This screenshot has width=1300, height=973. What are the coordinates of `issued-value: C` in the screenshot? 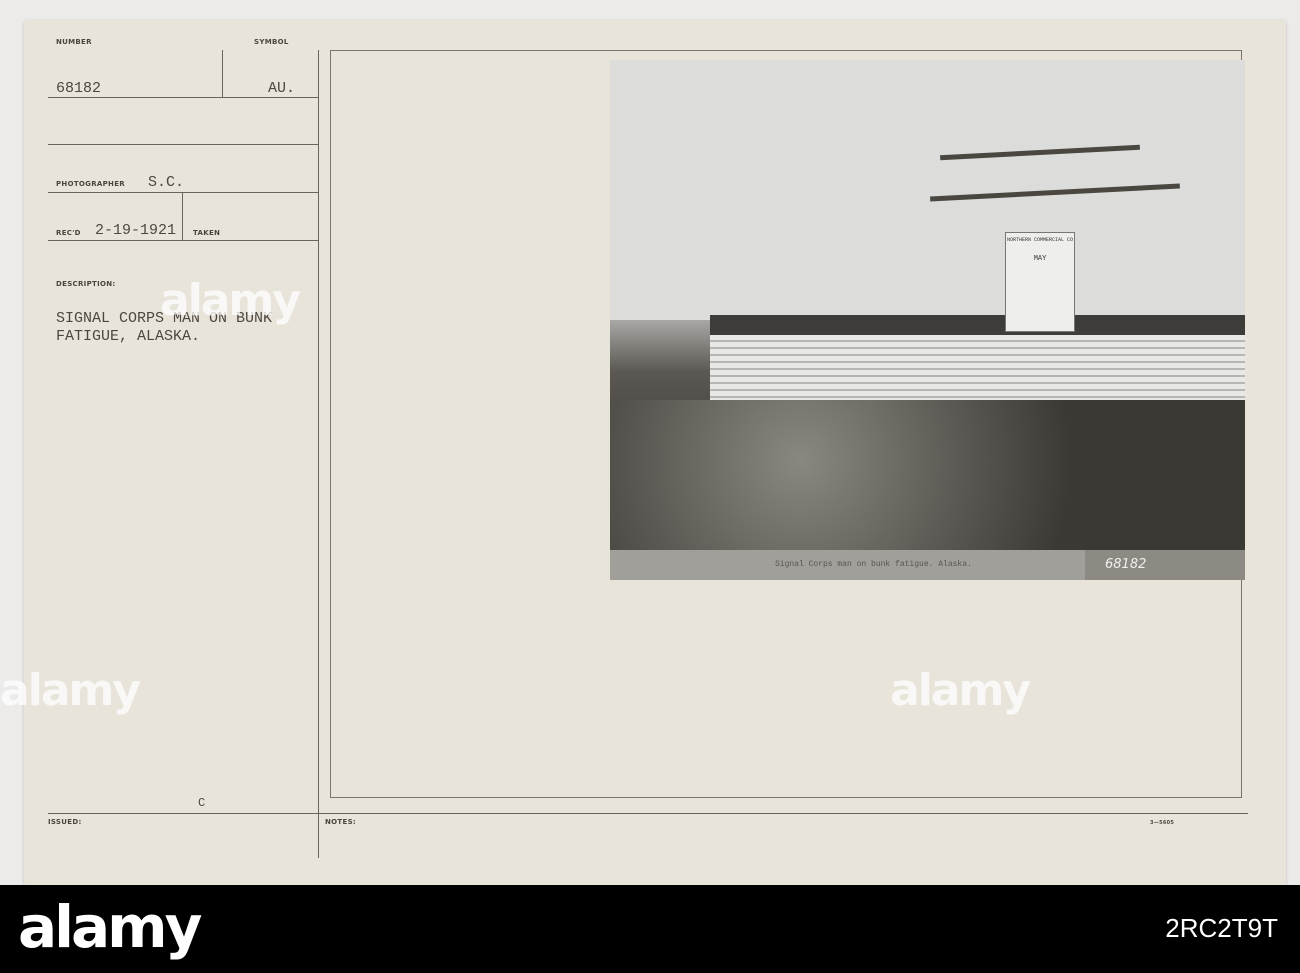 It's located at (202, 803).